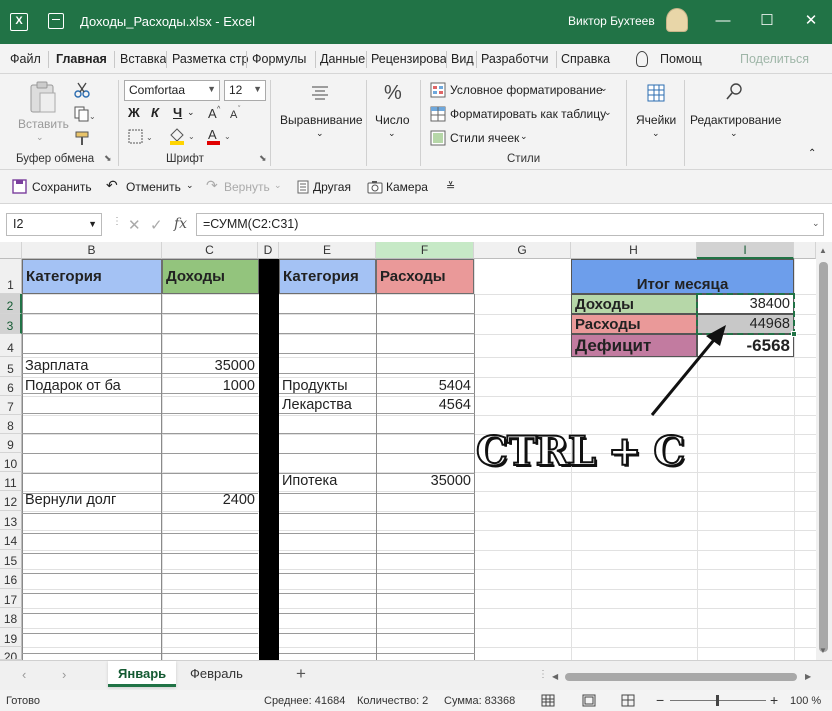  Describe the element at coordinates (321, 120) in the screenshot. I see `alignment-button: Выравнивание` at that location.